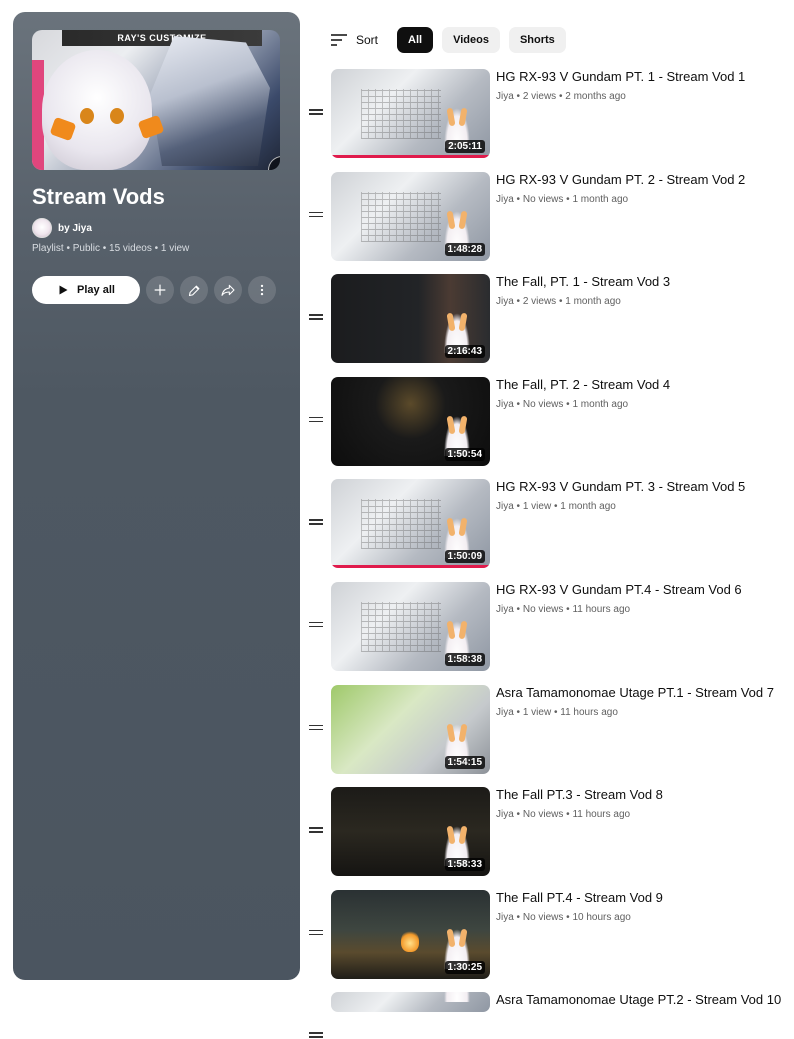 Image resolution: width=794 pixels, height=1039 pixels. I want to click on playlist-cover-thumbnail: RAY'S CUSTOMIZE, so click(156, 100).